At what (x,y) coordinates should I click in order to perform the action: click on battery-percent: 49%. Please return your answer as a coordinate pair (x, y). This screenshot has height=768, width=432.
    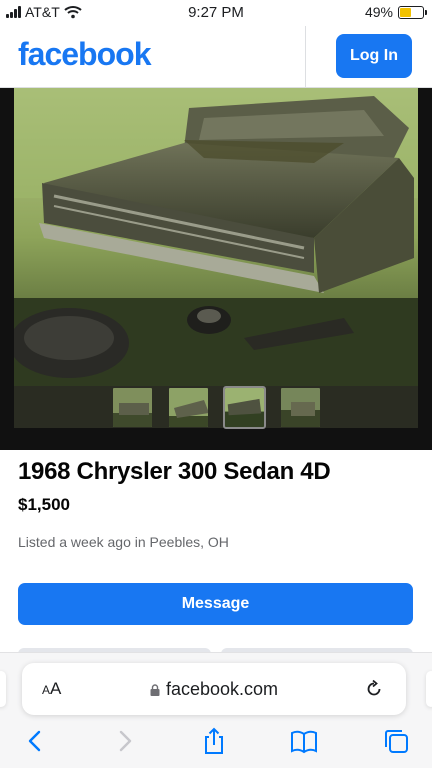
    Looking at the image, I should click on (378, 12).